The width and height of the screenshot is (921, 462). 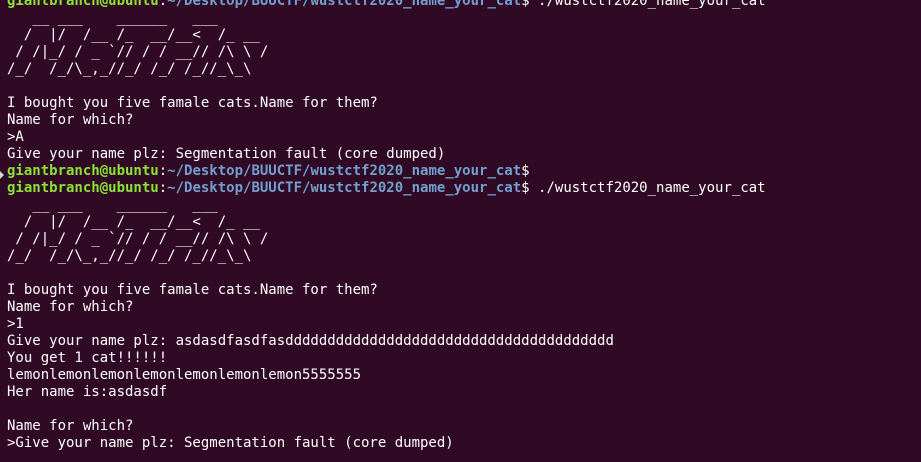 What do you see at coordinates (15, 324) in the screenshot?
I see `output-line: >1` at bounding box center [15, 324].